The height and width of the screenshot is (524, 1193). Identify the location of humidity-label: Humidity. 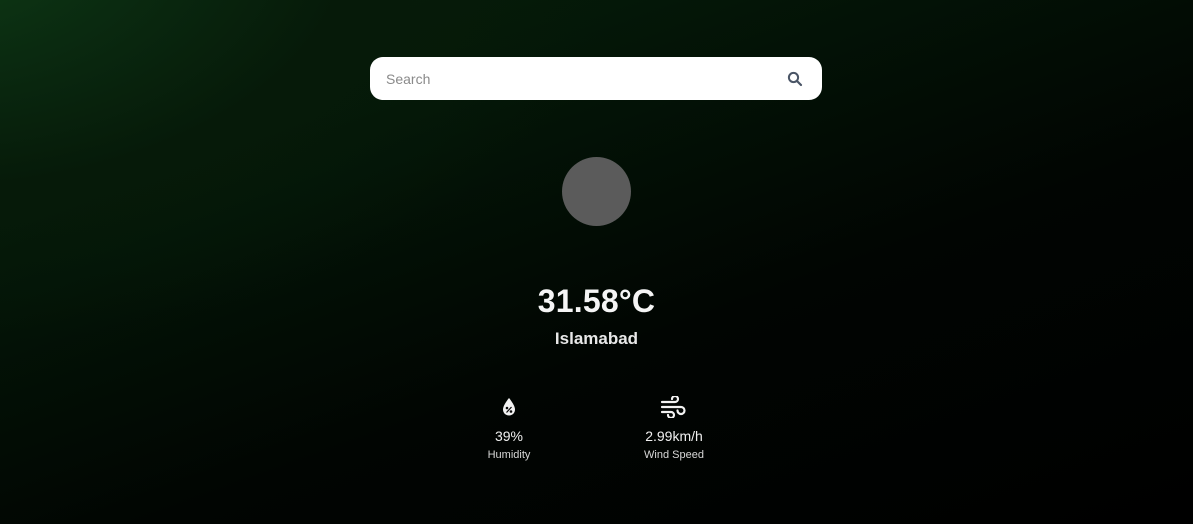
(509, 455).